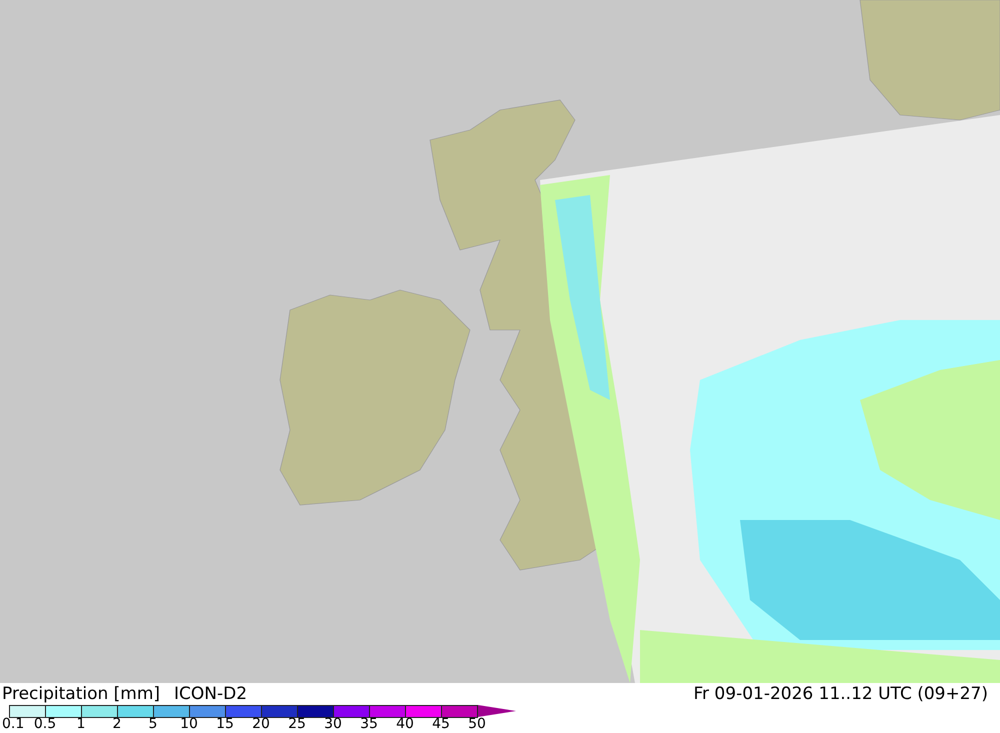 This screenshot has width=1000, height=733. What do you see at coordinates (45, 724) in the screenshot?
I see `scale-label: 0.5` at bounding box center [45, 724].